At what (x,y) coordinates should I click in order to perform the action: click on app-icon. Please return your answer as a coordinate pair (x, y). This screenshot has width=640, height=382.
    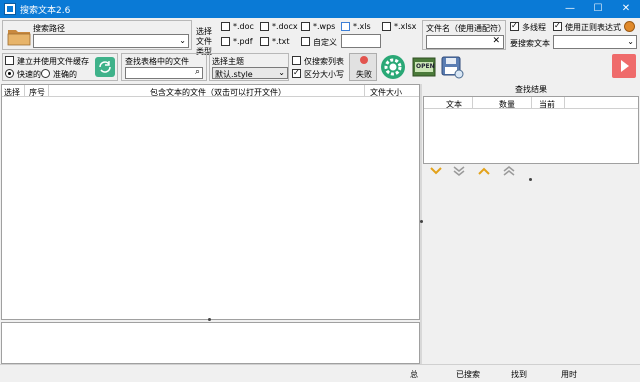
    Looking at the image, I should click on (10, 9).